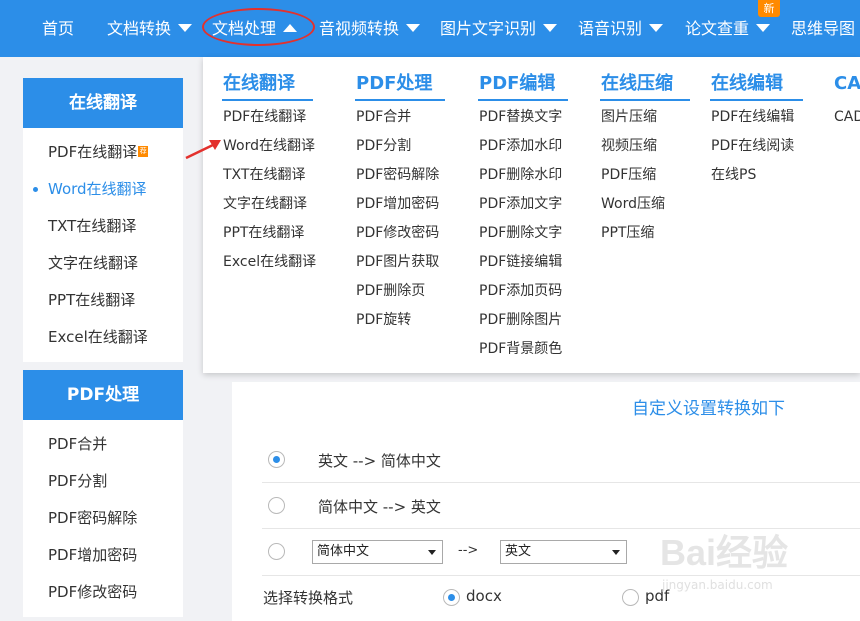 The image size is (860, 621). Describe the element at coordinates (269, 262) in the screenshot. I see `menu-item-excel-translate: Excel在线翻译` at that location.